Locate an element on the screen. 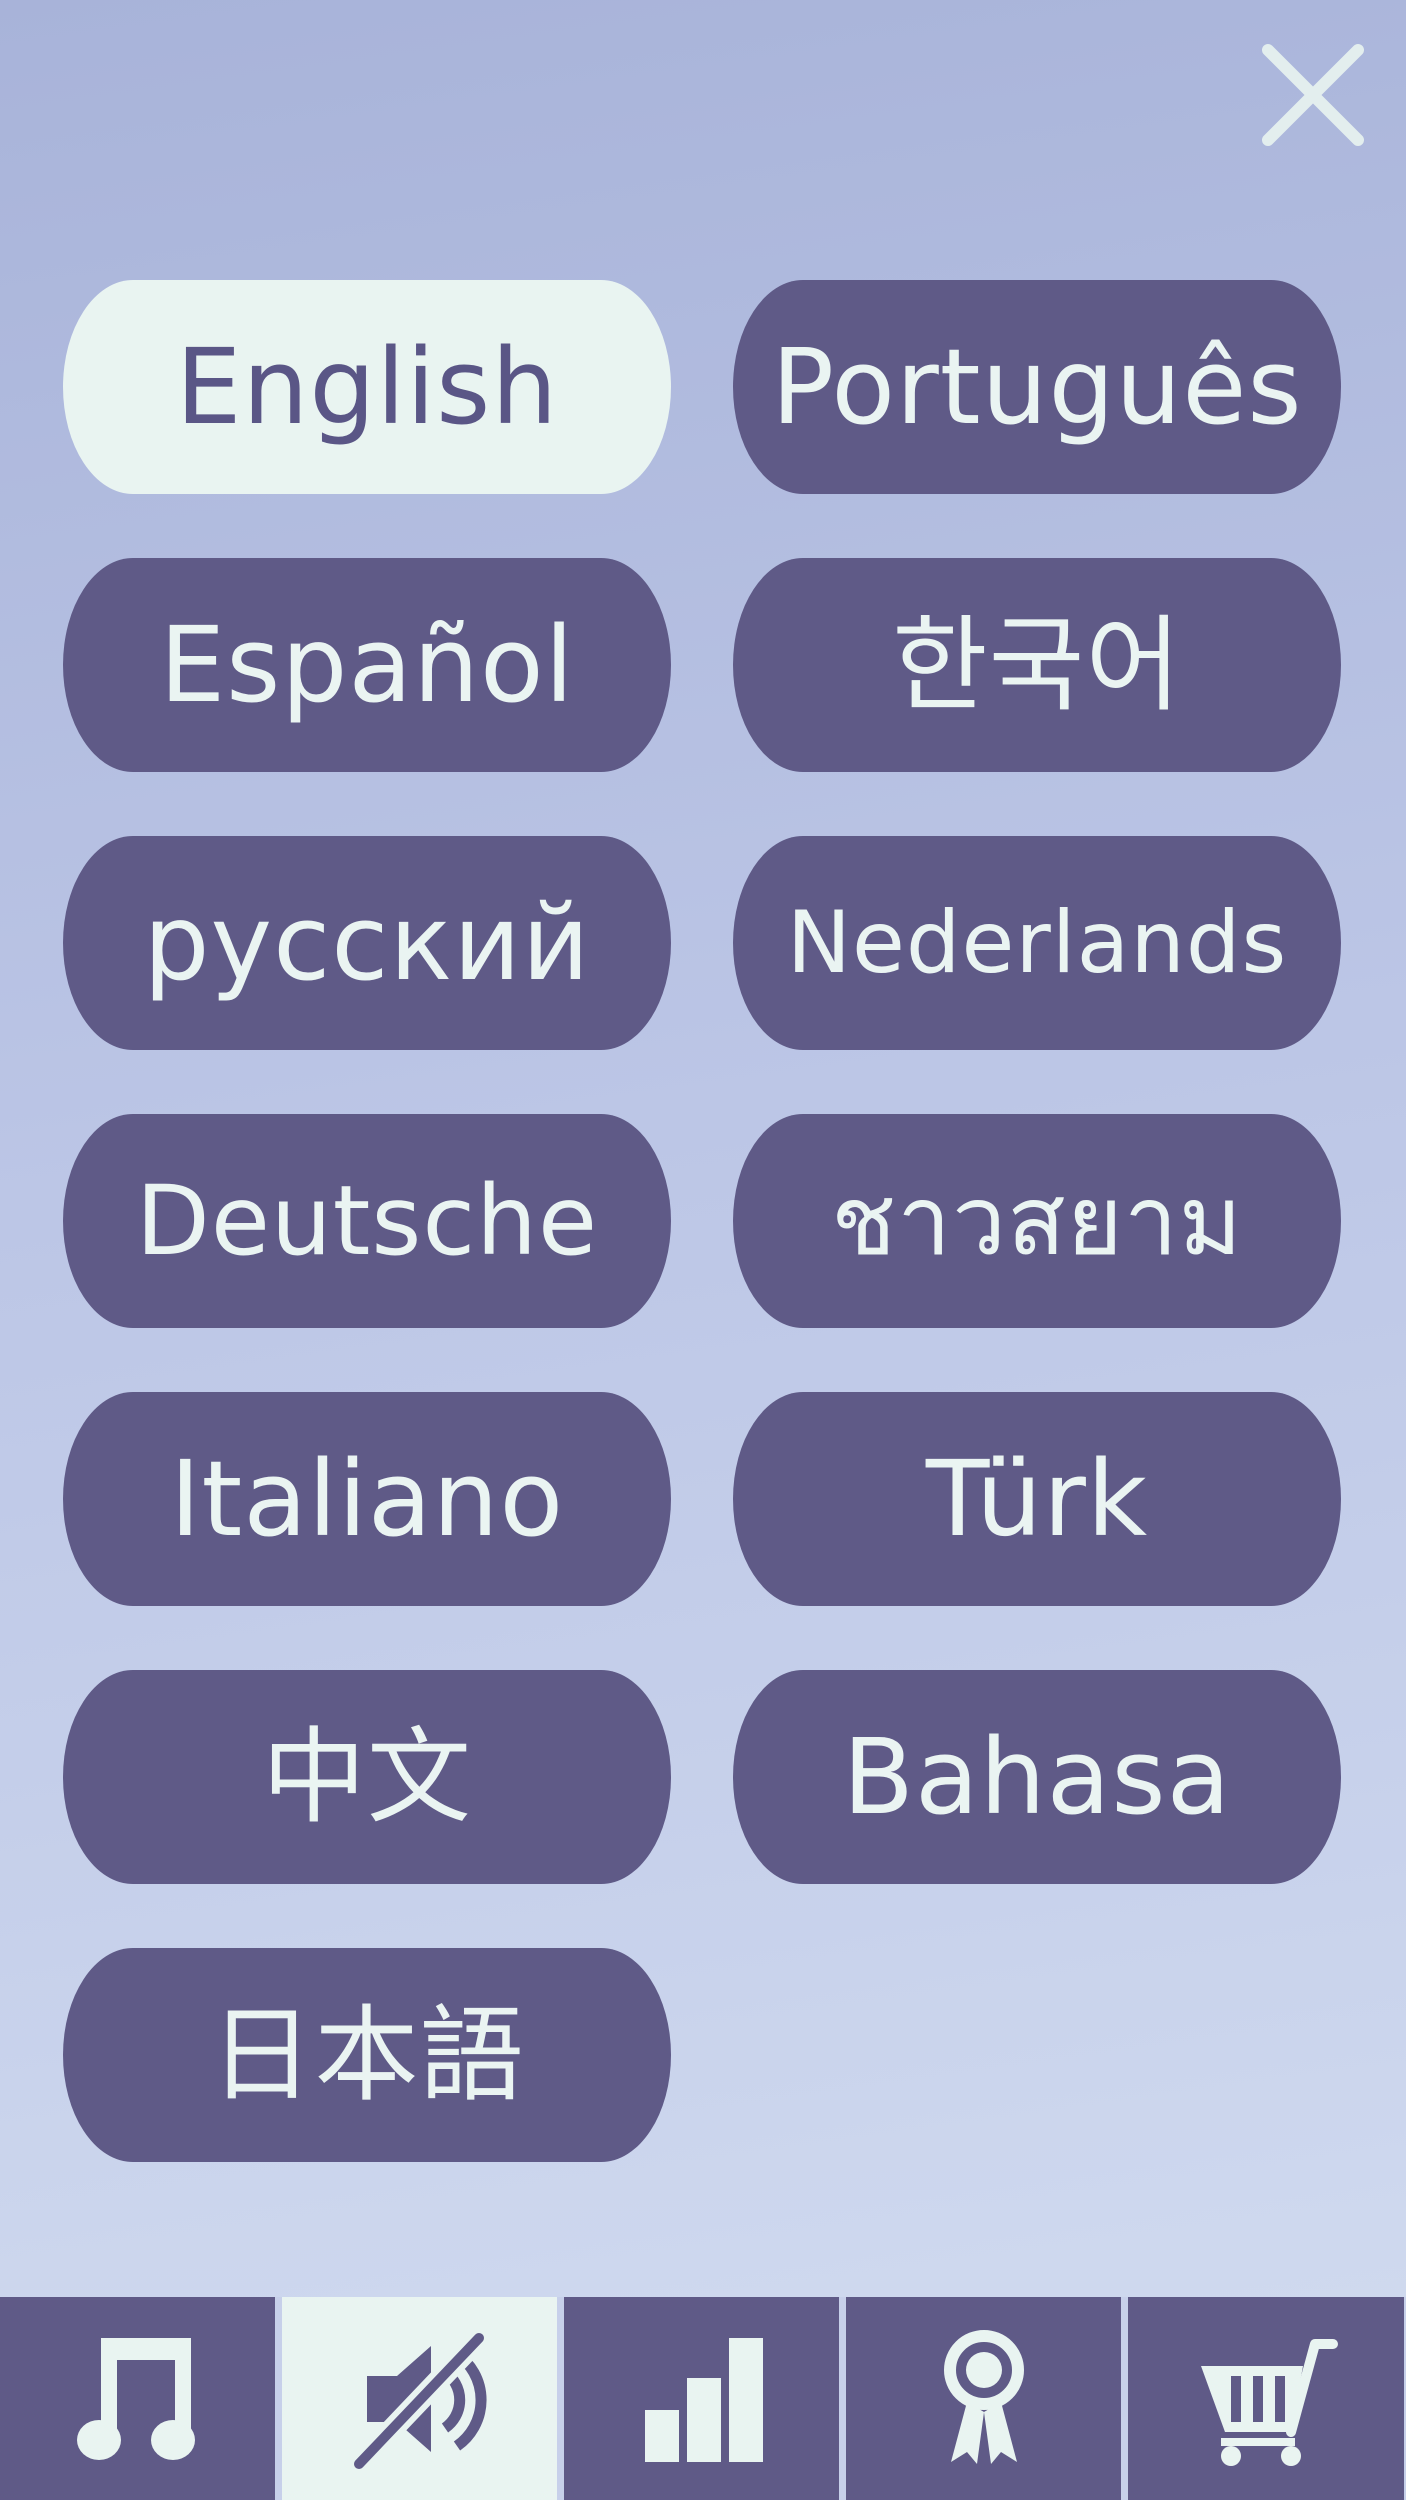 Image resolution: width=1406 pixels, height=2500 pixels. tab-stats is located at coordinates (701, 2398).